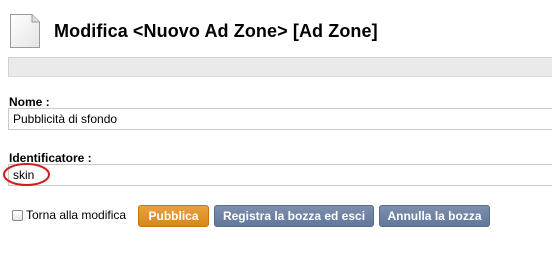  I want to click on back-to-edit-checkbox: Torna alla modifica, so click(69, 215).